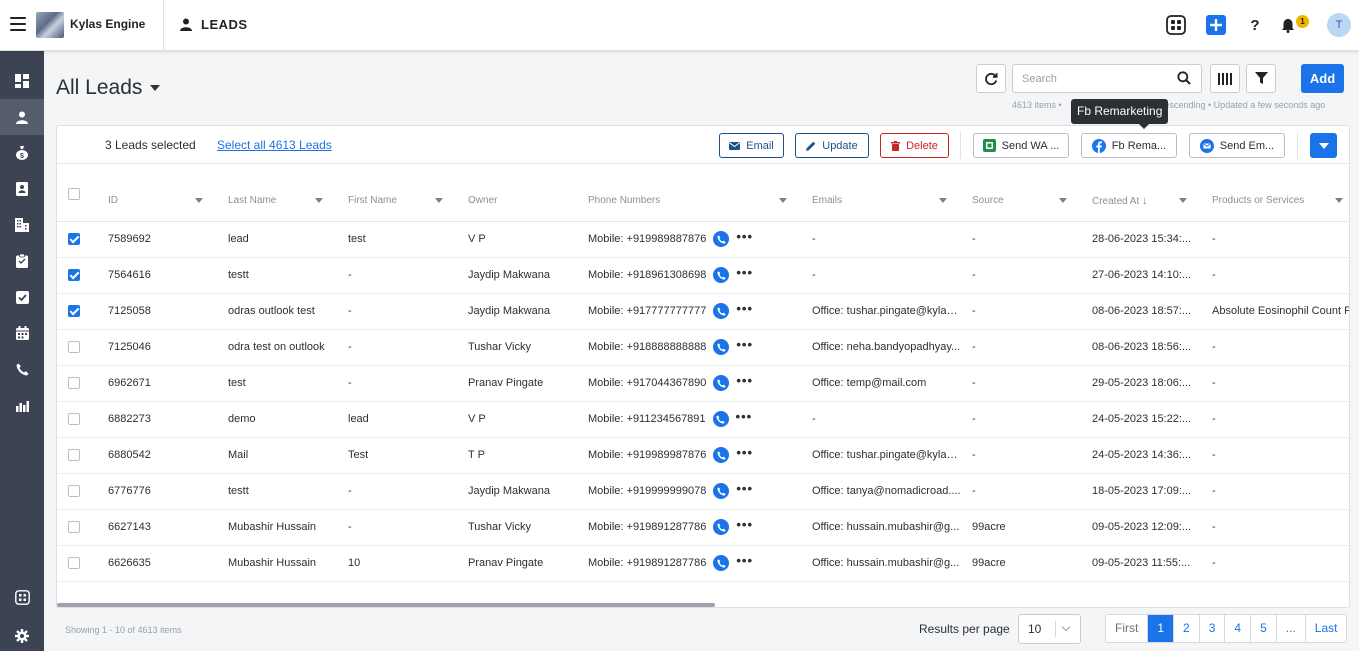 The image size is (1359, 651). What do you see at coordinates (1145, 201) in the screenshot?
I see `sort-desc-icon: ↓` at bounding box center [1145, 201].